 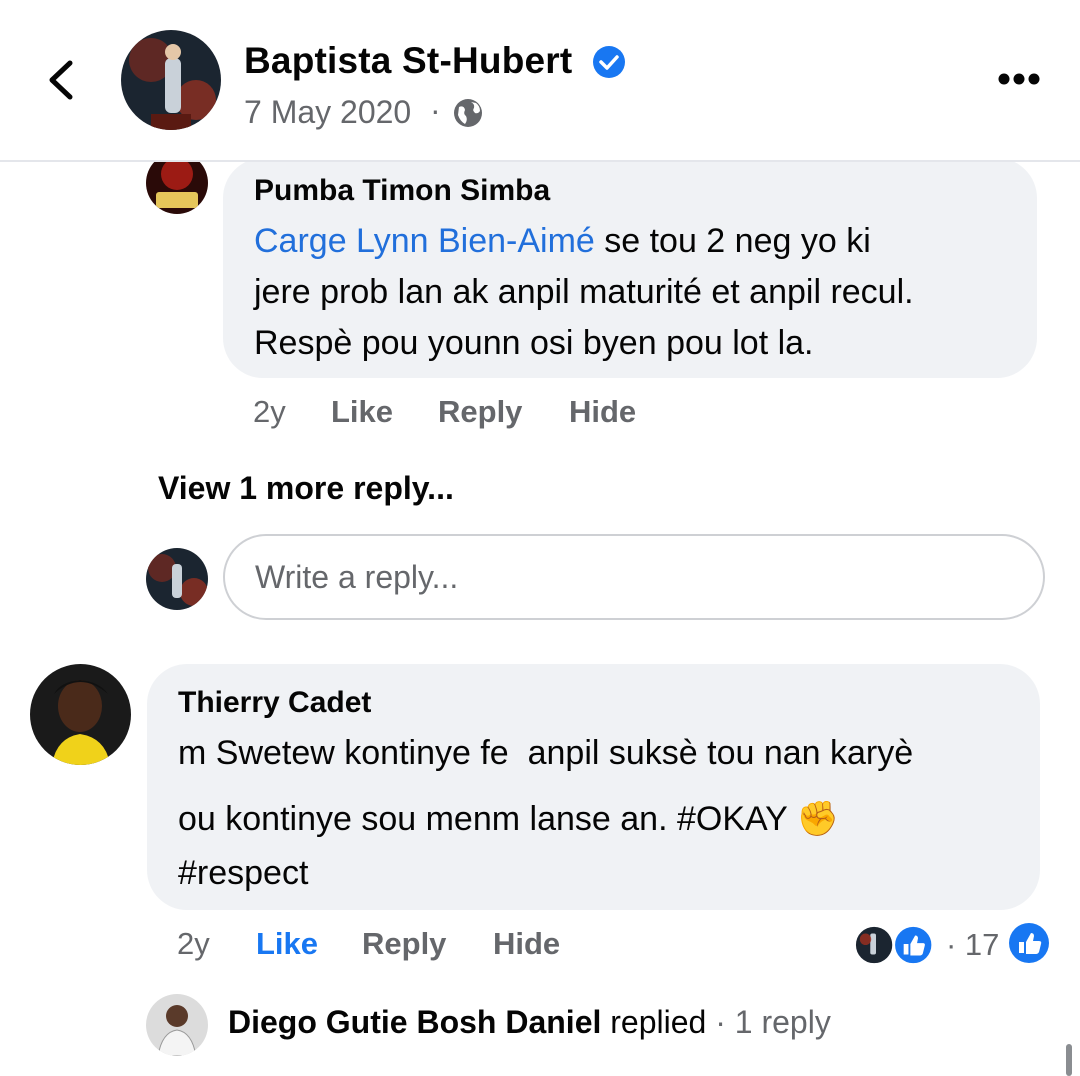 What do you see at coordinates (818, 819) in the screenshot?
I see `fist-emoji-icon: ✊` at bounding box center [818, 819].